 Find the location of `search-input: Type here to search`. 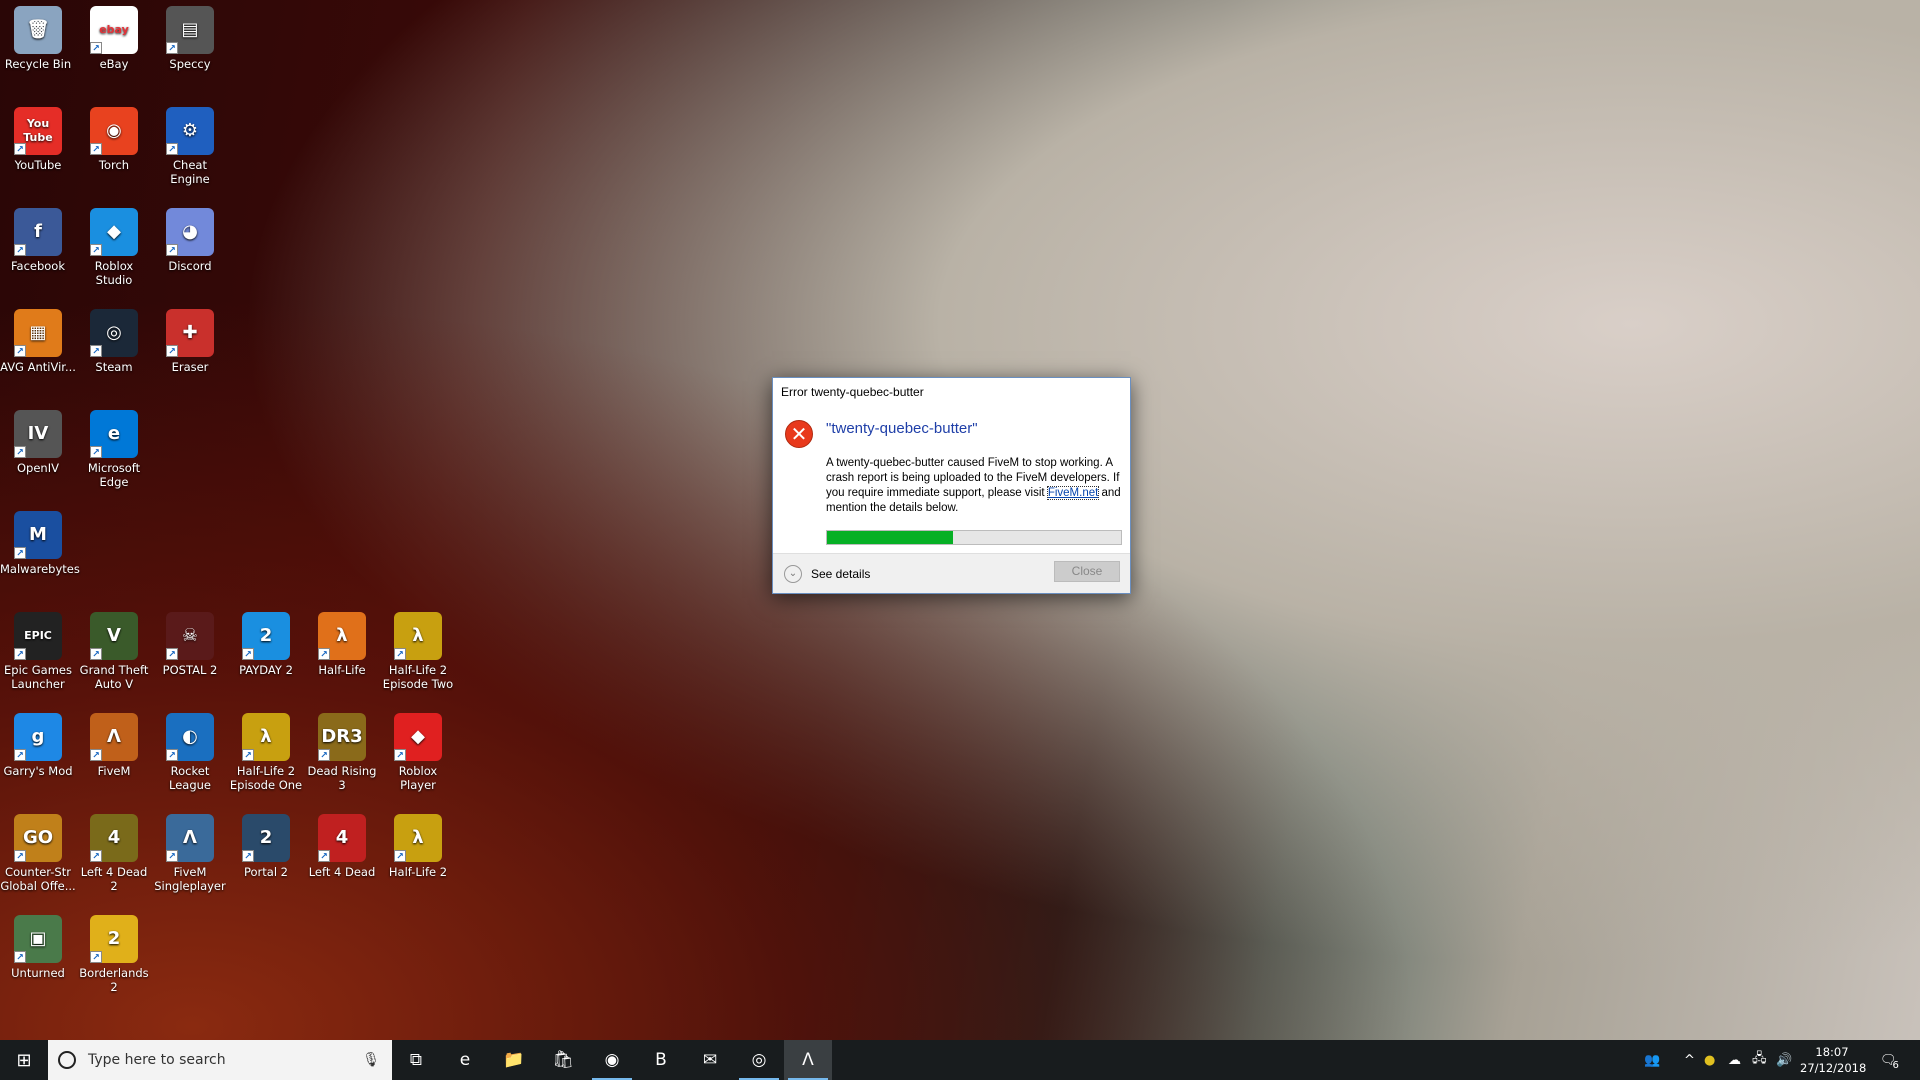

search-input: Type here to search is located at coordinates (157, 1060).